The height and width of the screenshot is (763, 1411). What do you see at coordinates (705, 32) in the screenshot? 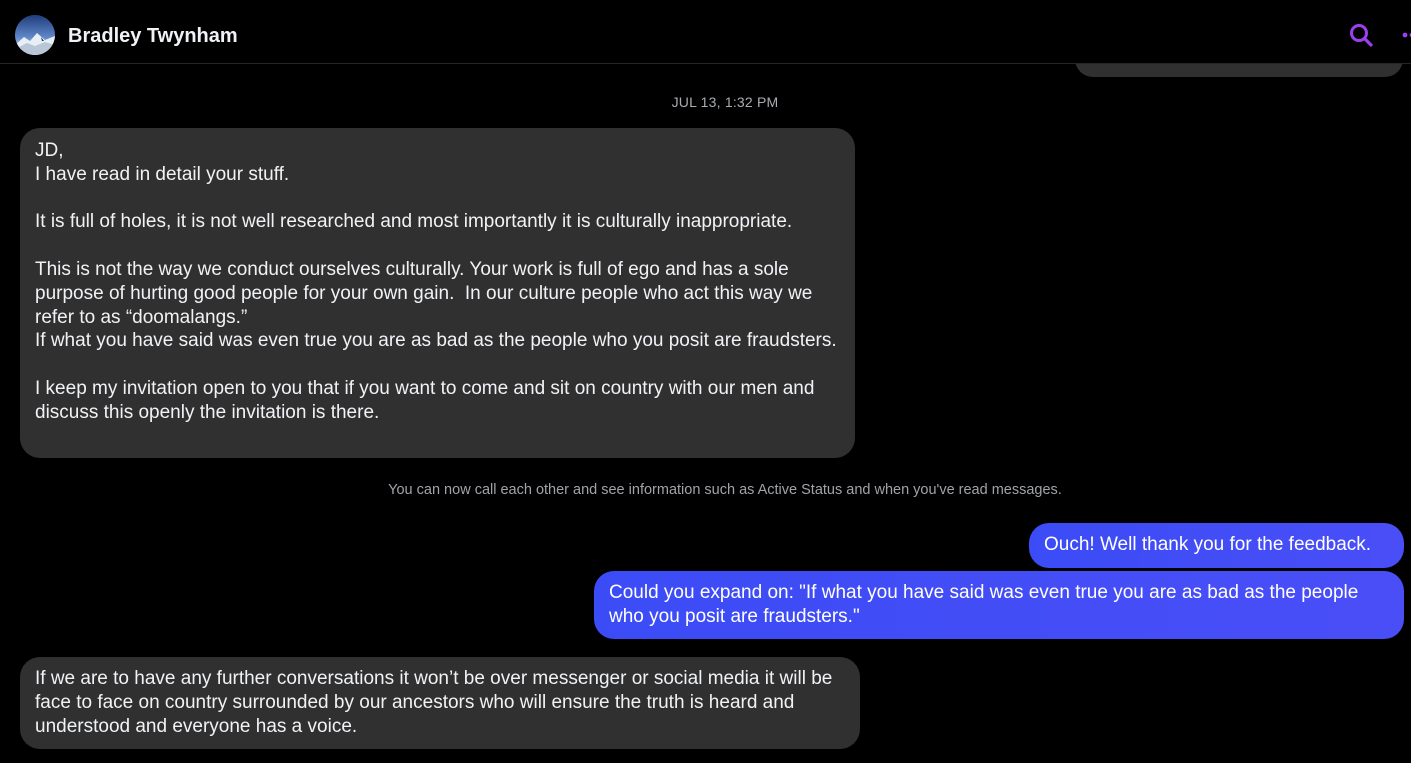
I see `conversation-header: Bradley Twynham` at bounding box center [705, 32].